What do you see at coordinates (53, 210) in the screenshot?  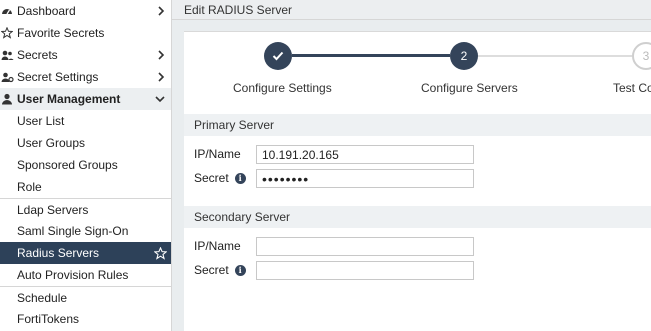 I see `sidebar-item-label: Ldap Servers` at bounding box center [53, 210].